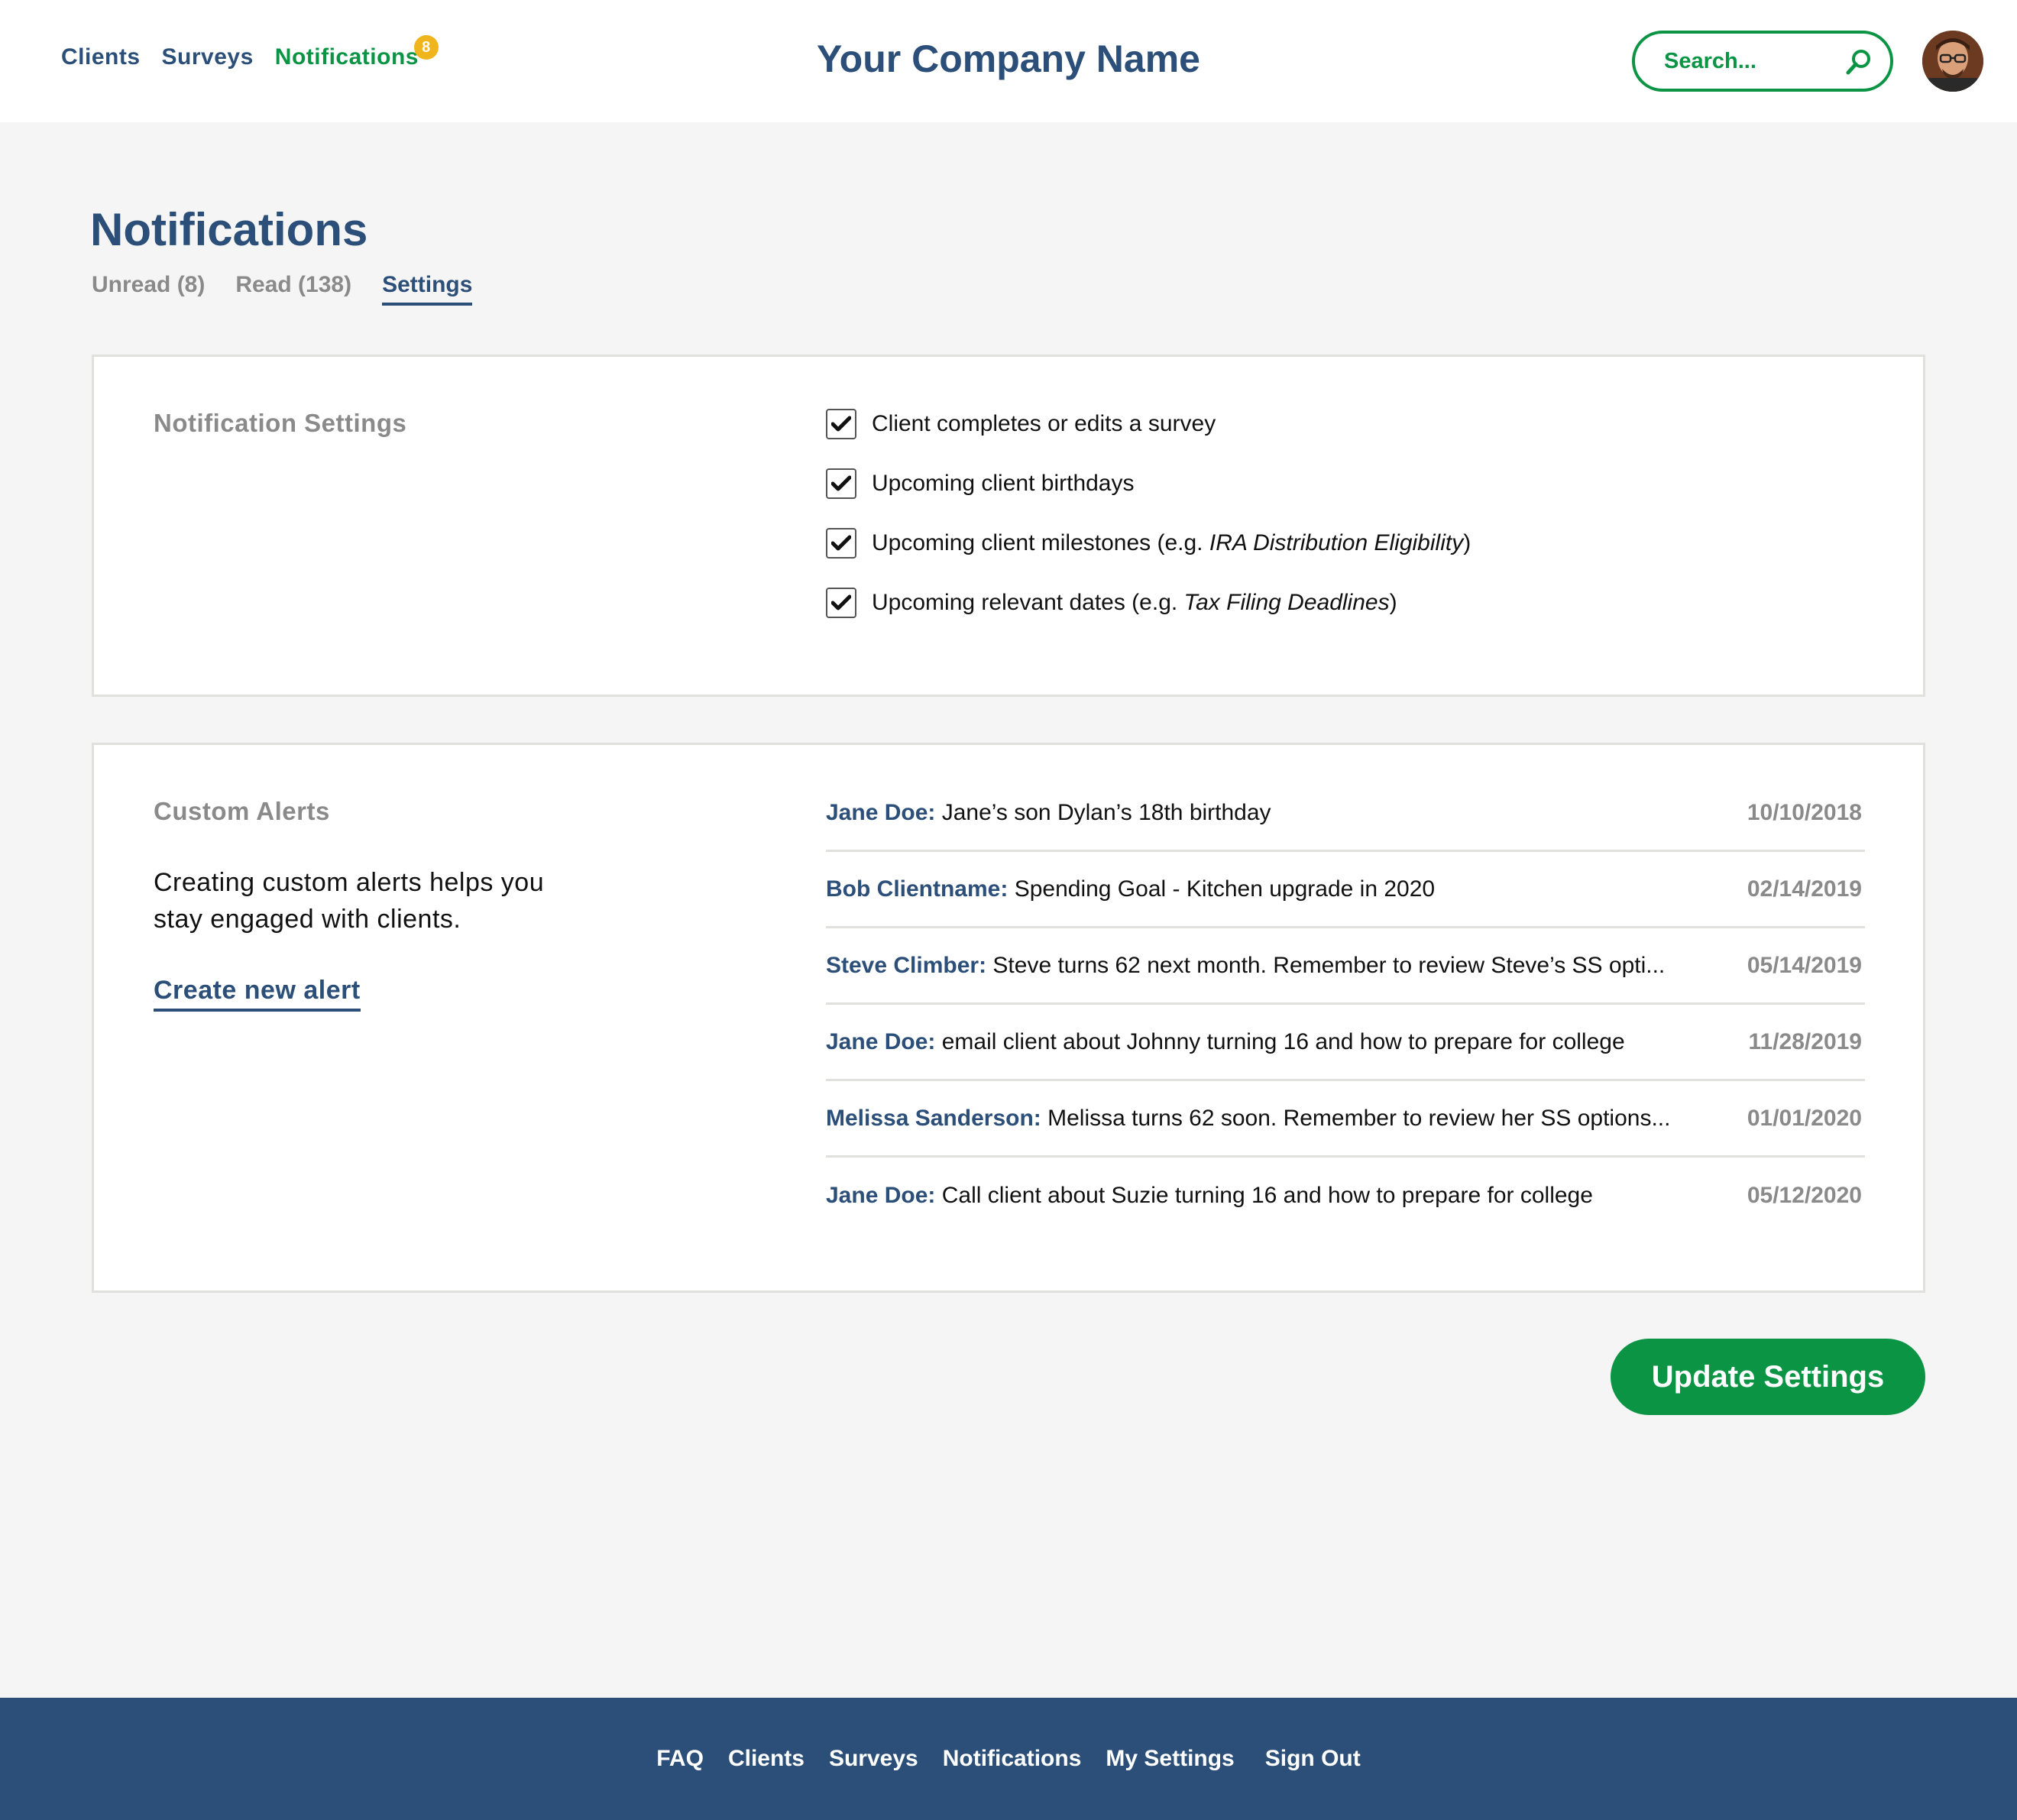 This screenshot has height=1820, width=2017. Describe the element at coordinates (257, 994) in the screenshot. I see `create-new-alert-link: Create new alert` at that location.